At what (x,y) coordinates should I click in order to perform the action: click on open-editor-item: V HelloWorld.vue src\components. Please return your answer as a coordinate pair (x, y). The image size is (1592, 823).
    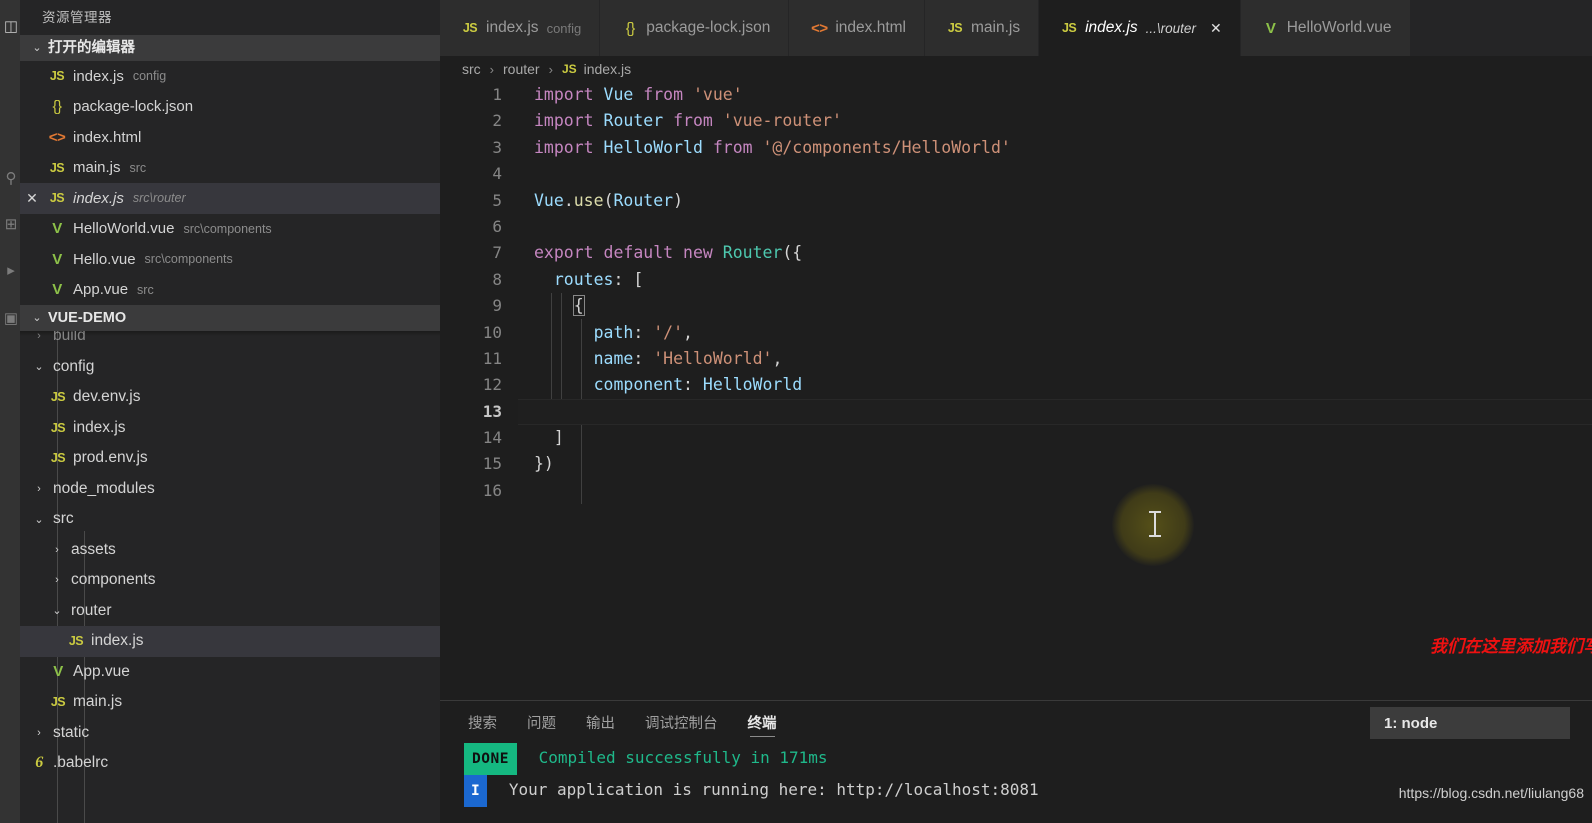
    Looking at the image, I should click on (230, 229).